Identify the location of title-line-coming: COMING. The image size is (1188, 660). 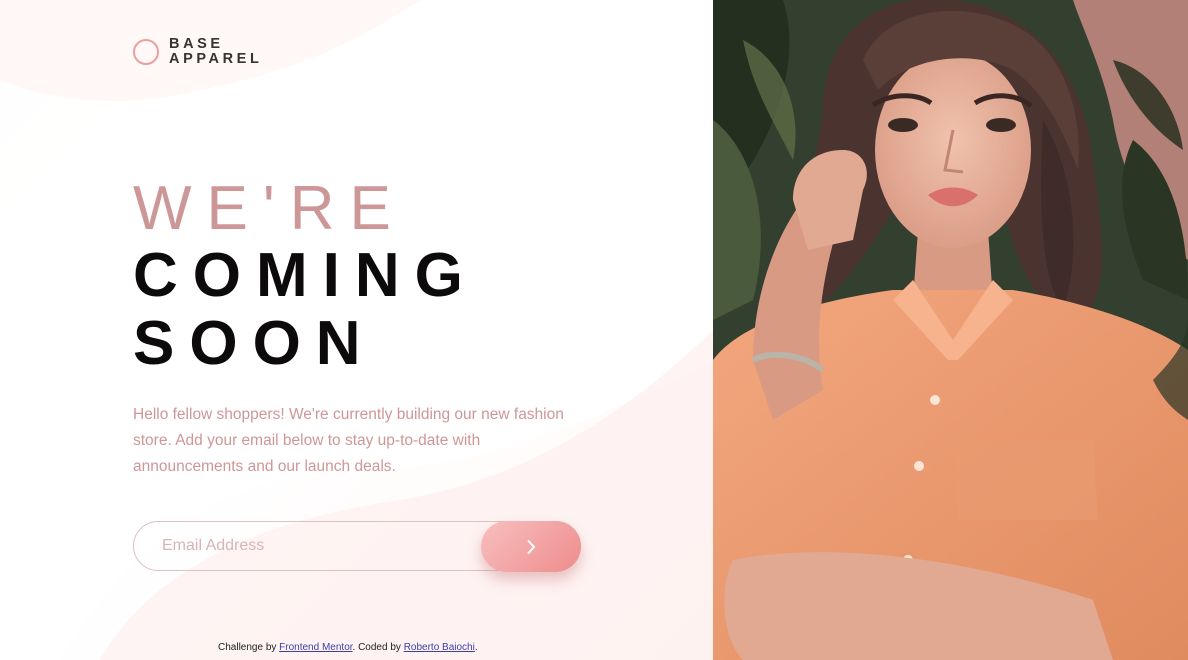
(305, 275).